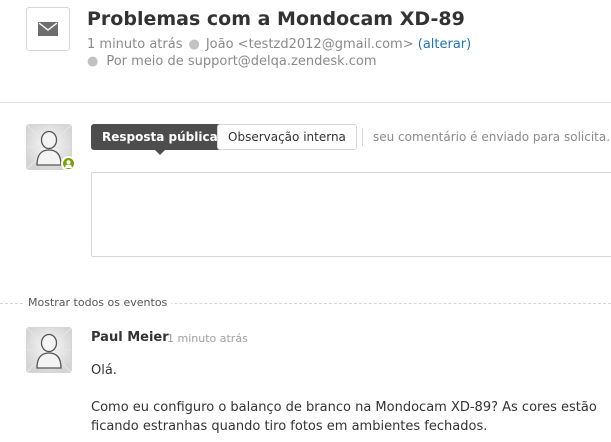 This screenshot has height=442, width=611. Describe the element at coordinates (48, 29) in the screenshot. I see `envelope-icon` at that location.